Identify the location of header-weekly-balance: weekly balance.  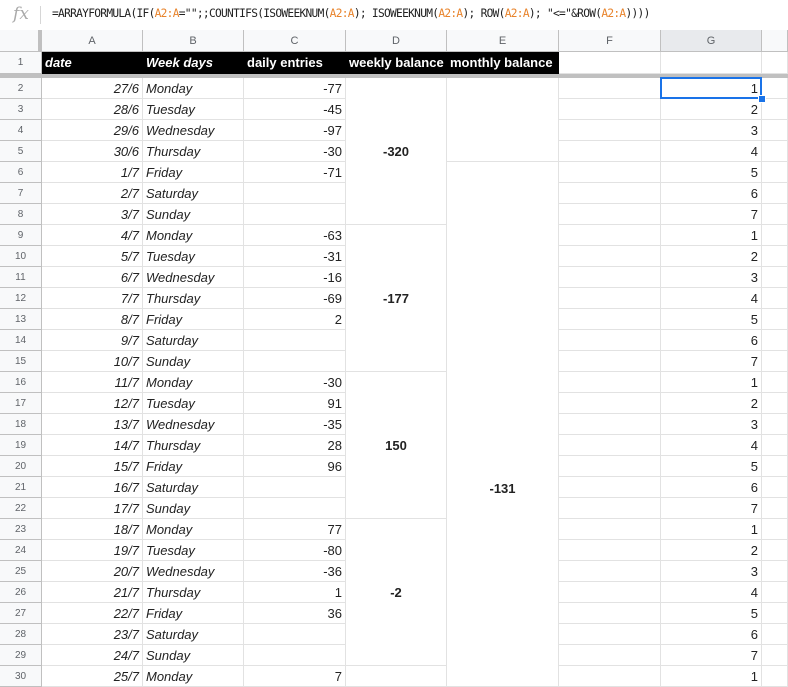
(396, 63).